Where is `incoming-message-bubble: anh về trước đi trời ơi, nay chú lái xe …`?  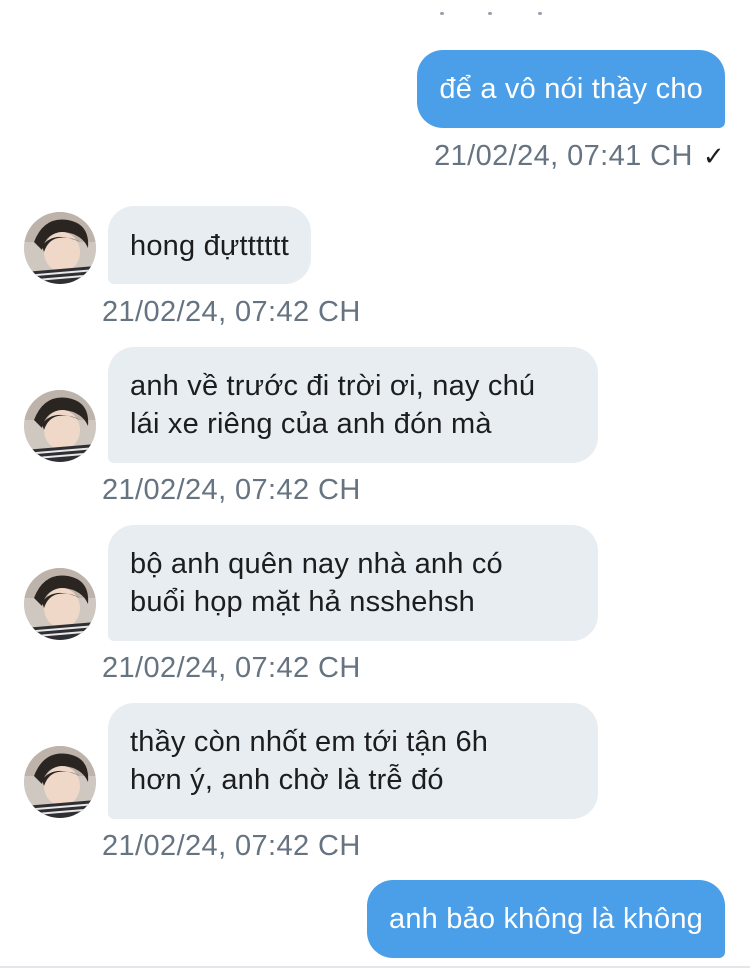 incoming-message-bubble: anh về trước đi trời ơi, nay chú lái xe … is located at coordinates (353, 405).